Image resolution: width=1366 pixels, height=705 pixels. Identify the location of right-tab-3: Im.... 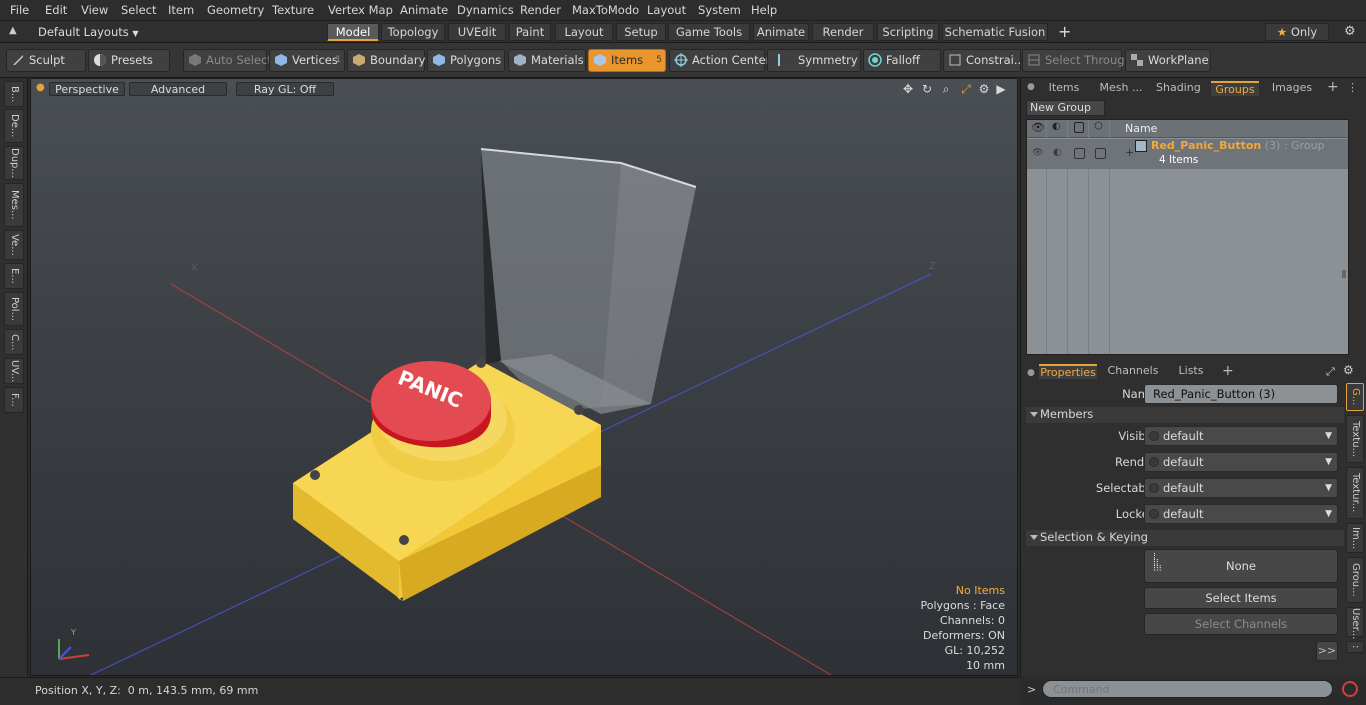
(1355, 538).